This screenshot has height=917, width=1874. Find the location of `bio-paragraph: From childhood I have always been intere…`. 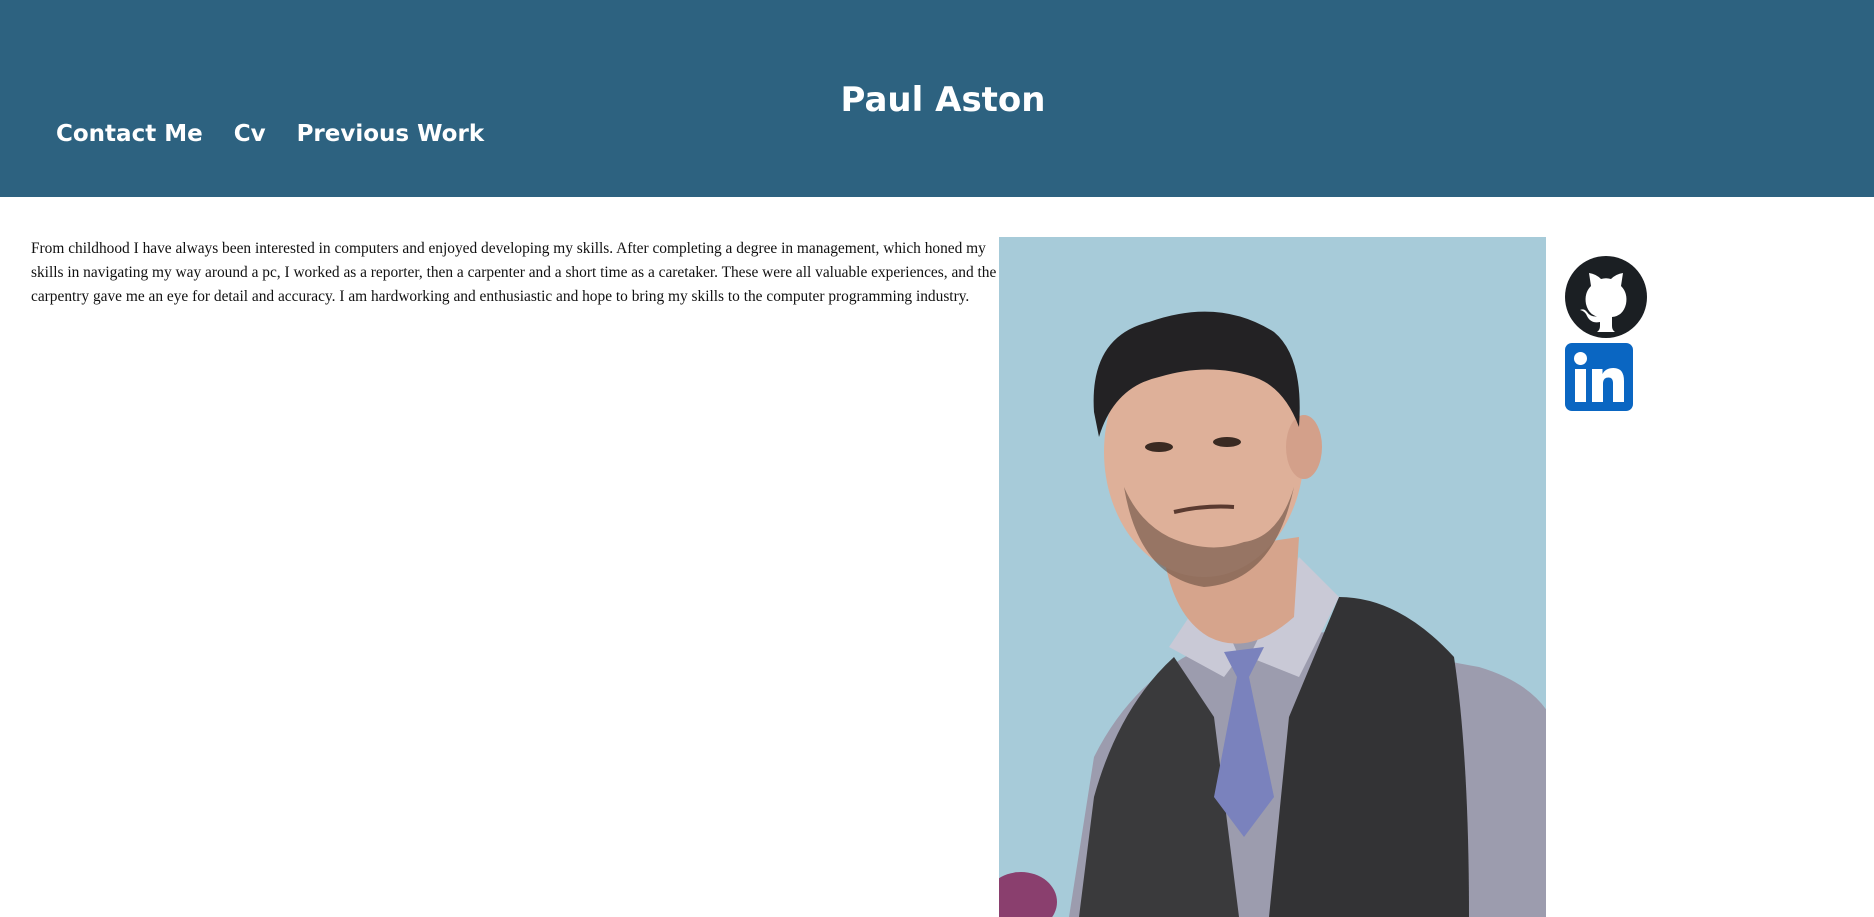

bio-paragraph: From childhood I have always been intere… is located at coordinates (514, 272).